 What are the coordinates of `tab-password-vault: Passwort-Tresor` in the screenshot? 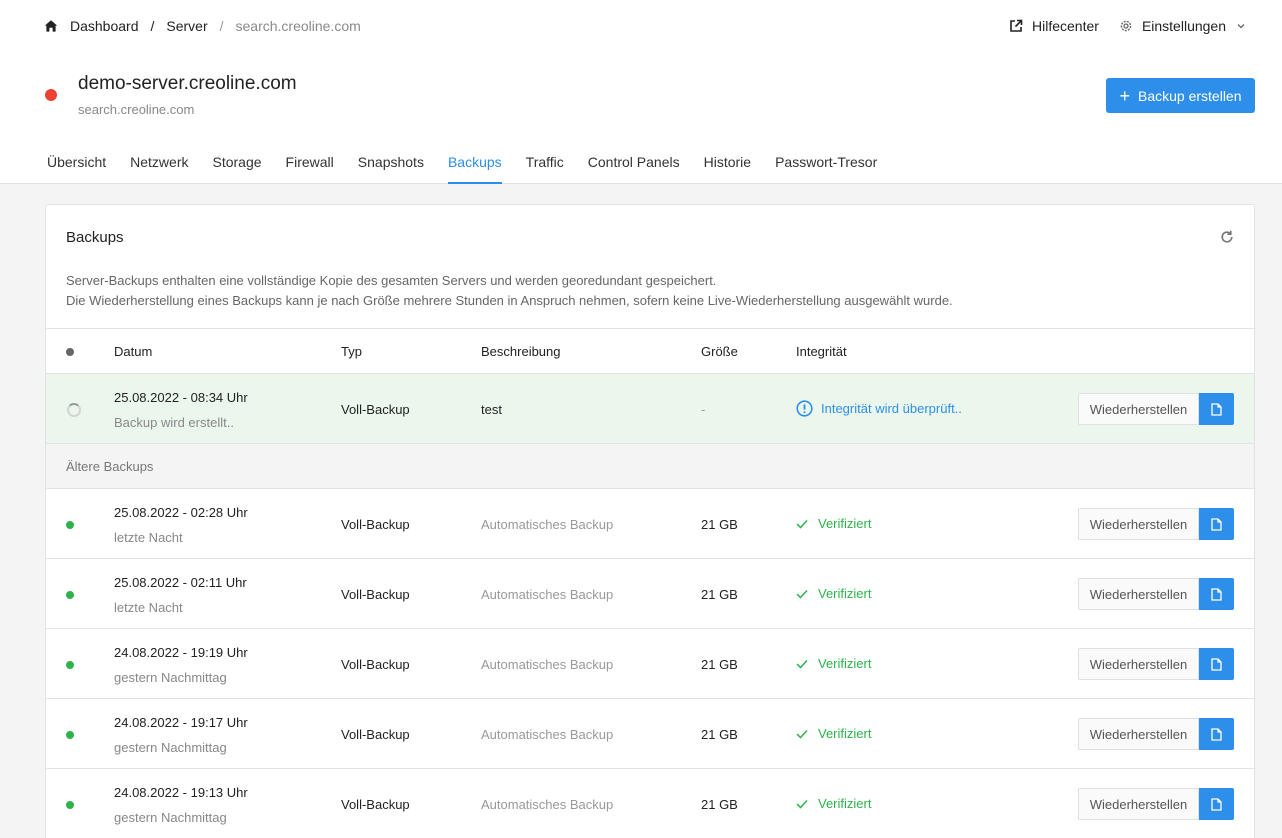 It's located at (826, 167).